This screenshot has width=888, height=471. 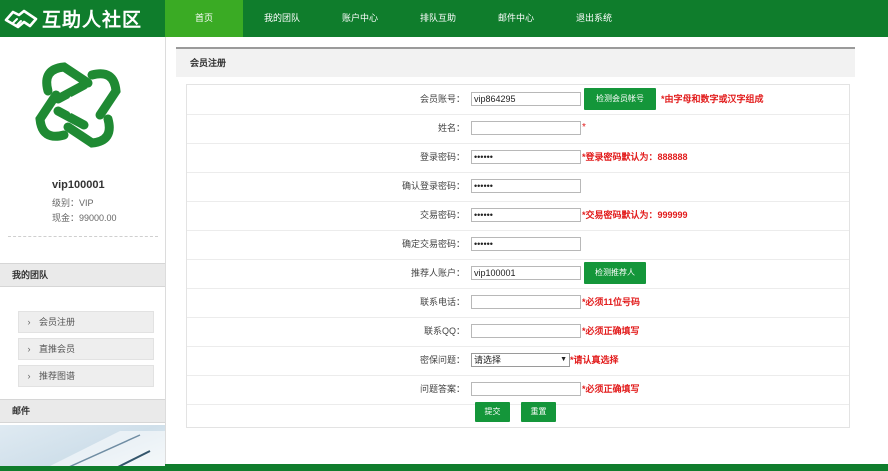 What do you see at coordinates (57, 376) in the screenshot?
I see `sidebar-item-label: 推荐图谱` at bounding box center [57, 376].